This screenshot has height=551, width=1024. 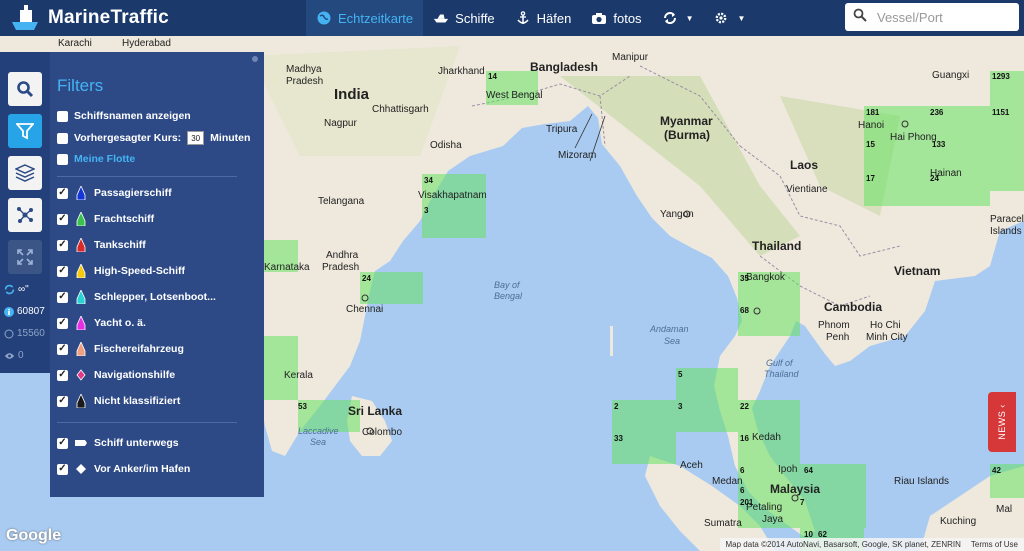 I want to click on map-label: Chhattisgarh, so click(x=400, y=109).